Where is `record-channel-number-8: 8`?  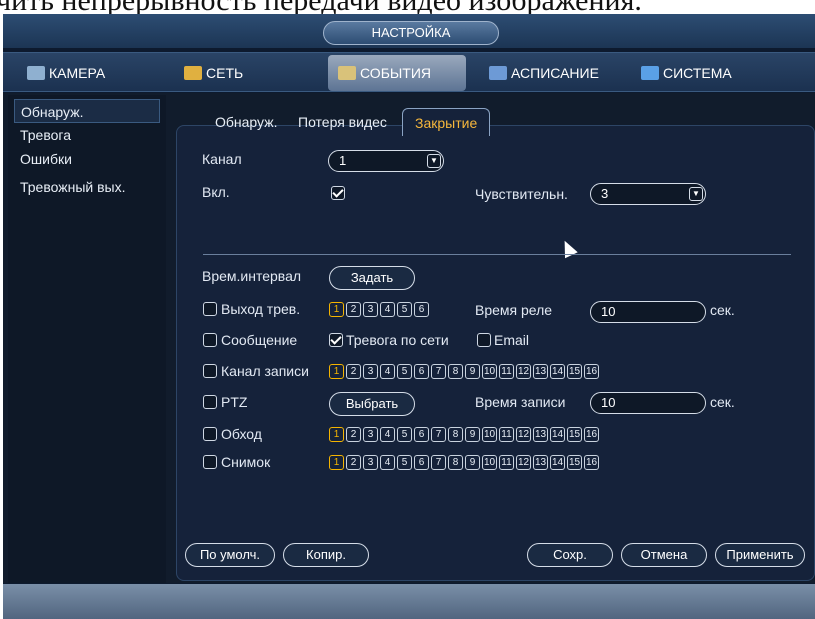 record-channel-number-8: 8 is located at coordinates (455, 371).